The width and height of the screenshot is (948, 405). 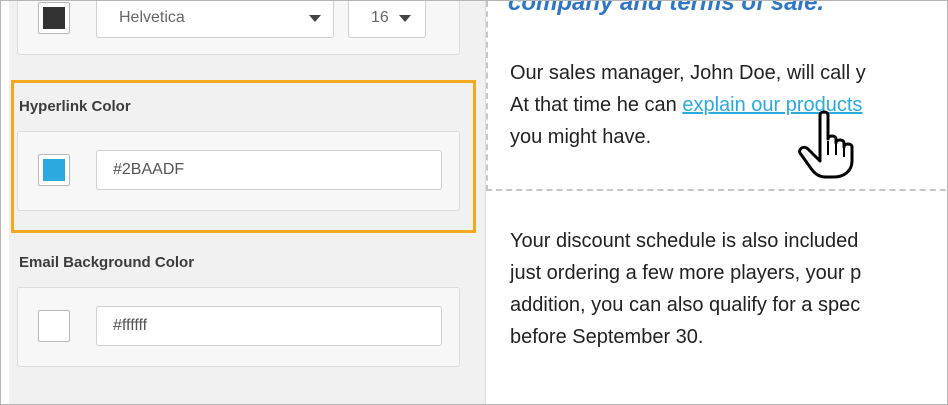 I want to click on panel-gutter, so click(x=5, y=202).